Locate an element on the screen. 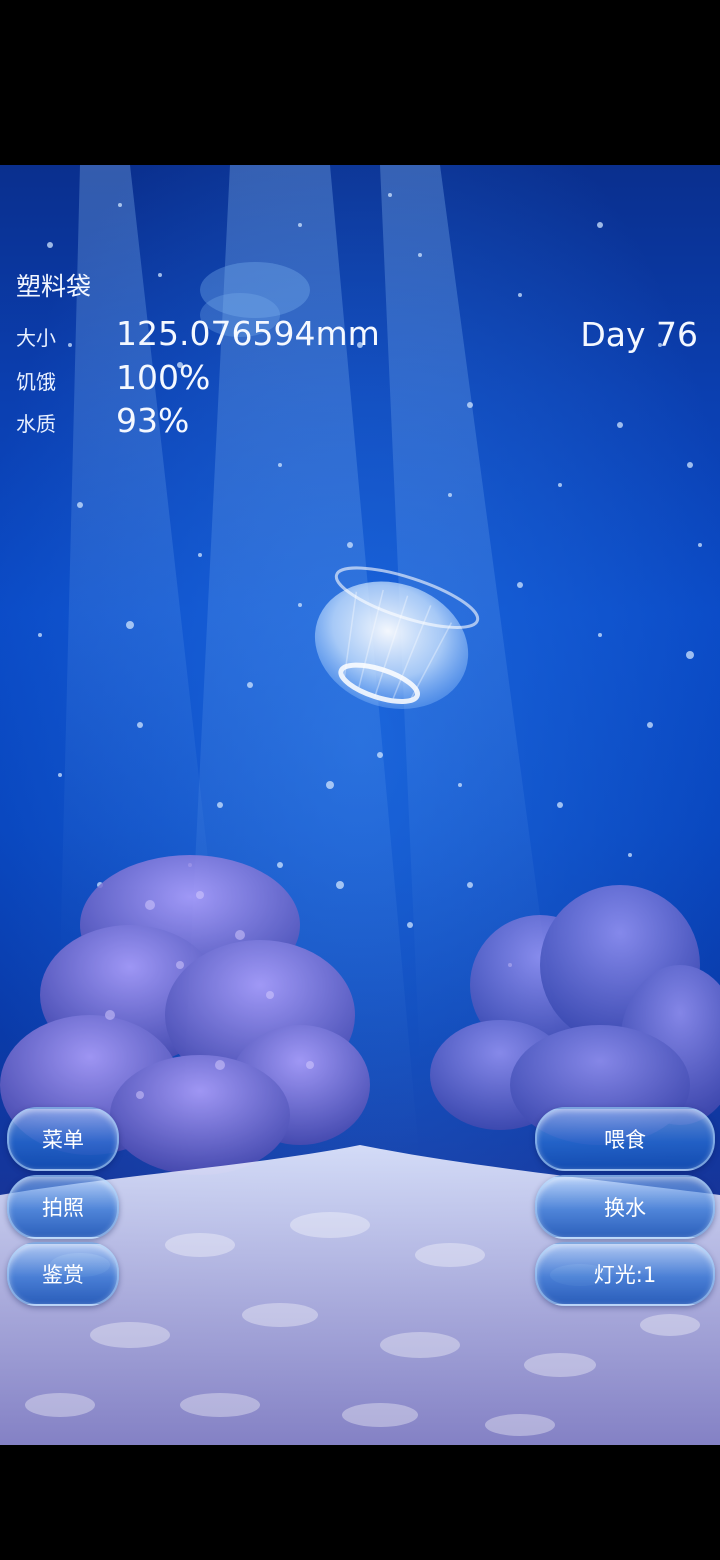 The width and height of the screenshot is (720, 1560). water-quality-label: 水质 is located at coordinates (36, 424).